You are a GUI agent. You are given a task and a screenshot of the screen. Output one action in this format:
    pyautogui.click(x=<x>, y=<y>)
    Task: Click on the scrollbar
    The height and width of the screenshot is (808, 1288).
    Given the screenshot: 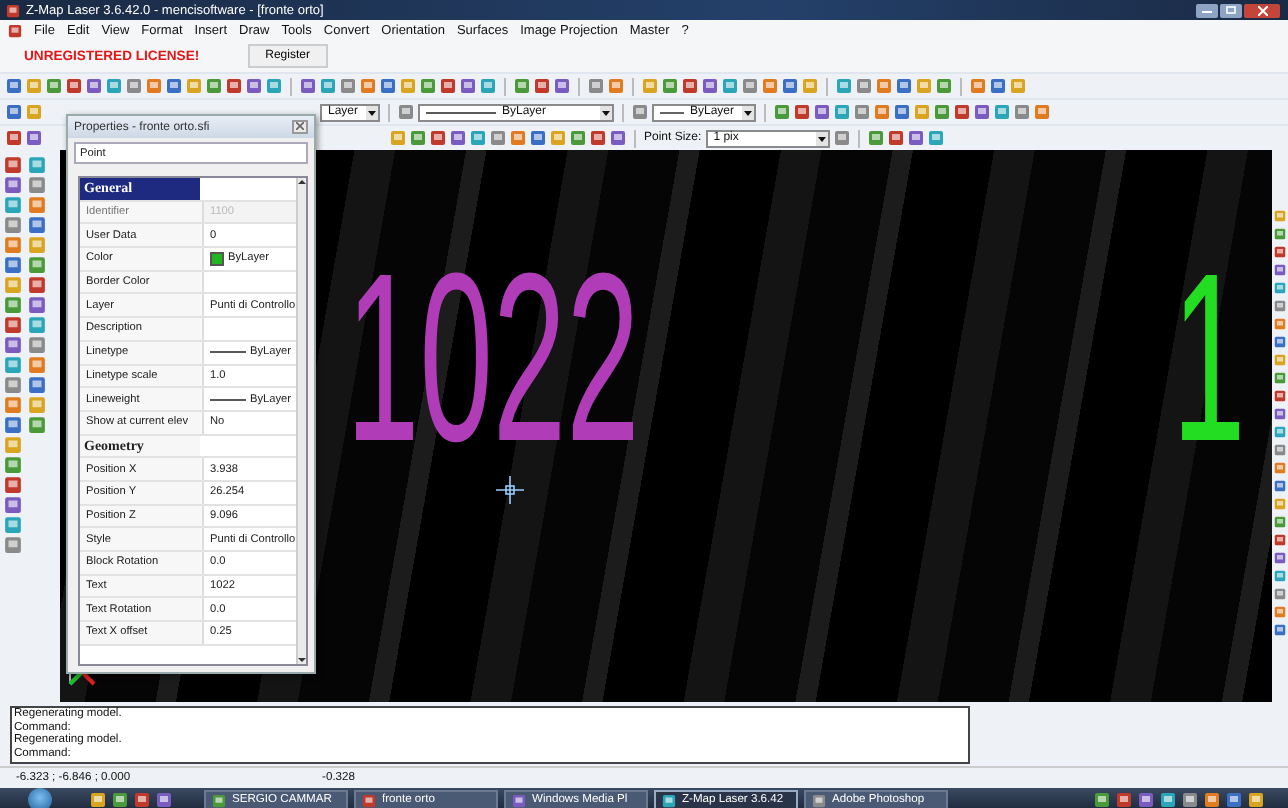 What is the action you would take?
    pyautogui.click(x=300, y=421)
    